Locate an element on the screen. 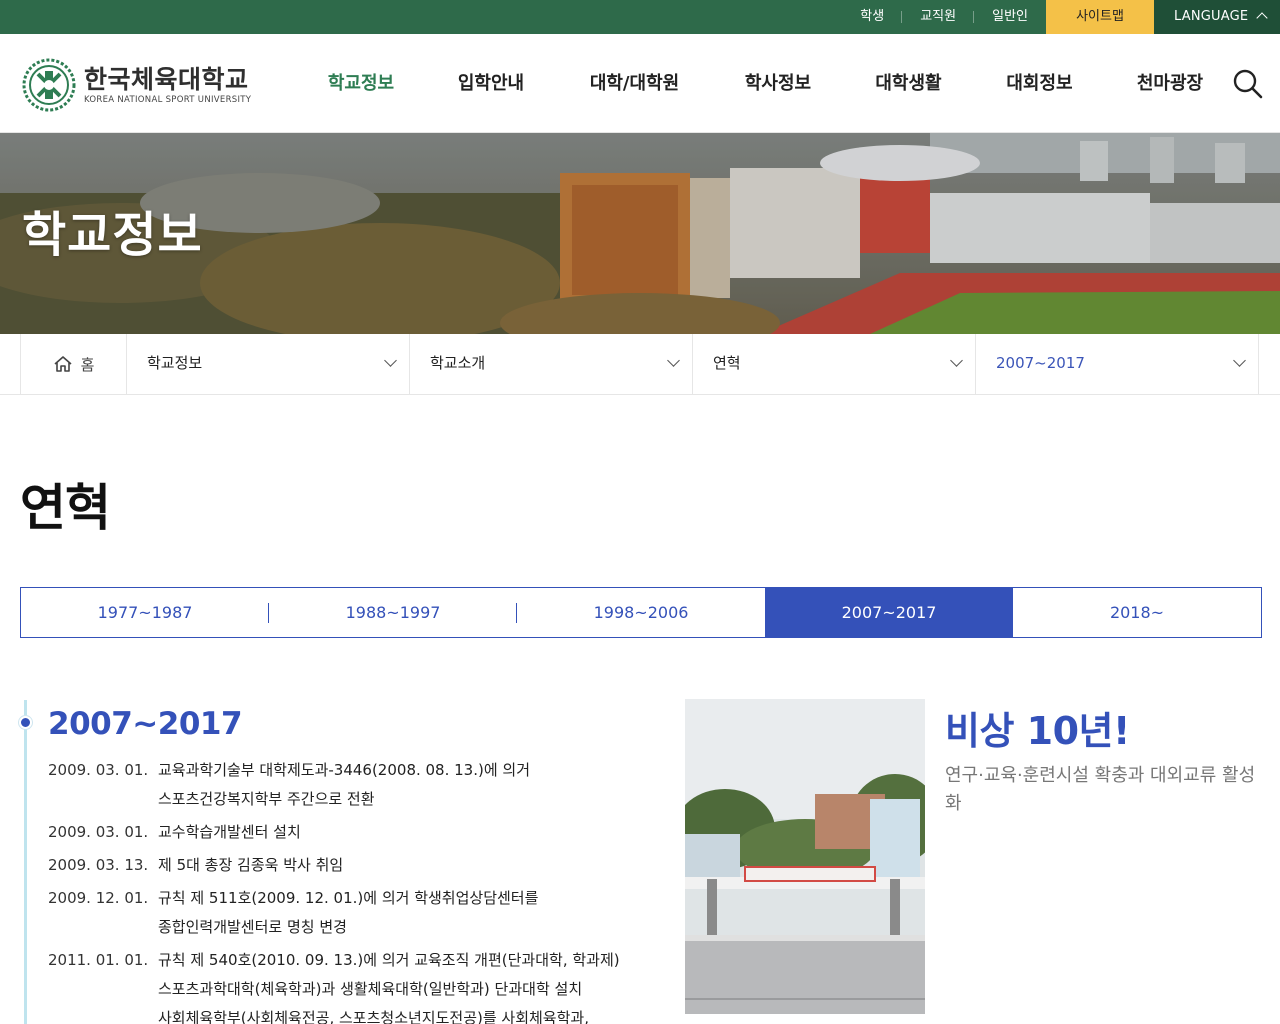 This screenshot has height=1024, width=1280. campus-gate-image is located at coordinates (805, 856).